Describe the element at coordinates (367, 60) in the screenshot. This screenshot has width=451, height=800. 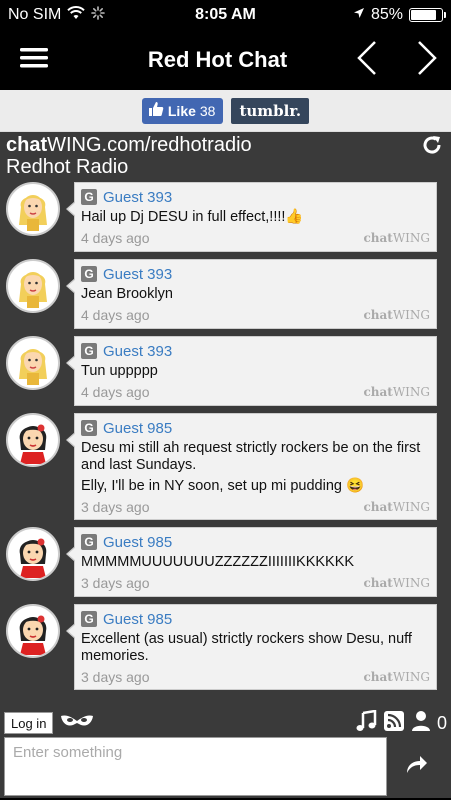
I see `back-arrow-icon` at that location.